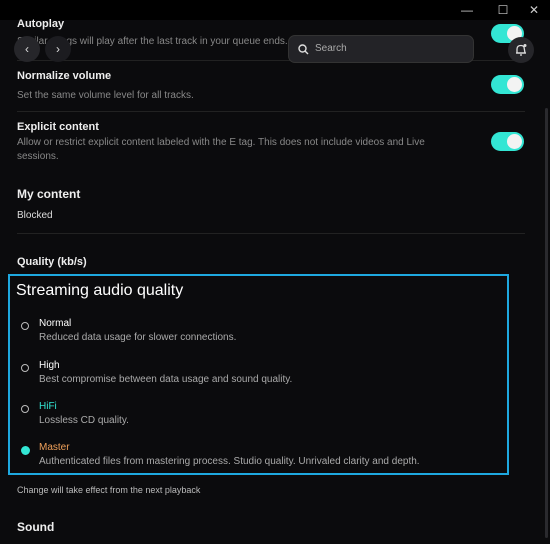  What do you see at coordinates (507, 84) in the screenshot?
I see `normalize-toggle` at bounding box center [507, 84].